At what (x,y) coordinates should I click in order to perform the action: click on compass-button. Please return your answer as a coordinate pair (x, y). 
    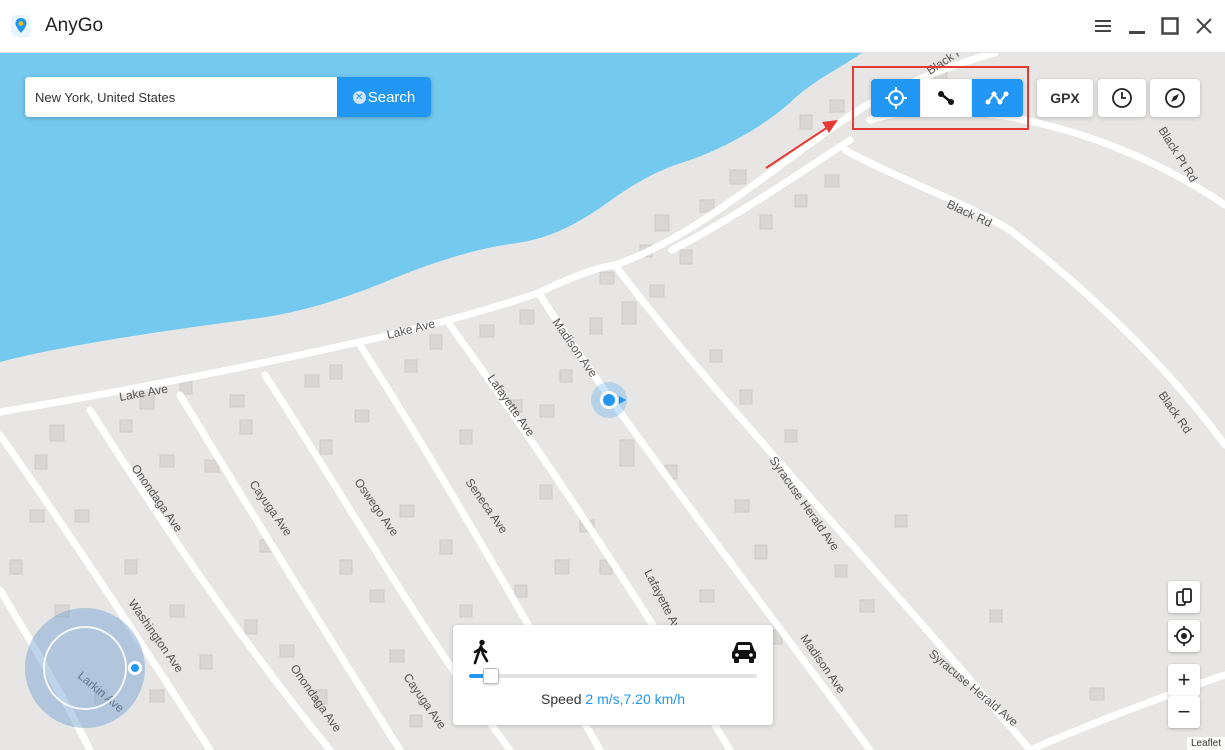
    Looking at the image, I should click on (1175, 98).